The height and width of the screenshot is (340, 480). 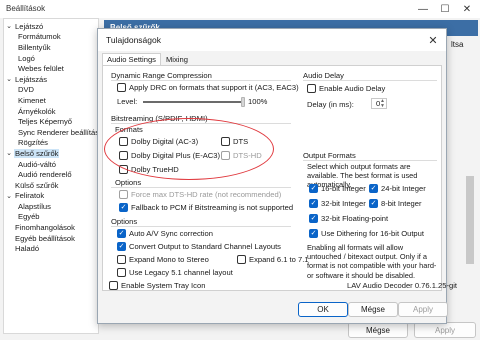 I want to click on enable-audio-delay-checkbox: Enable Audio Delay, so click(x=346, y=88).